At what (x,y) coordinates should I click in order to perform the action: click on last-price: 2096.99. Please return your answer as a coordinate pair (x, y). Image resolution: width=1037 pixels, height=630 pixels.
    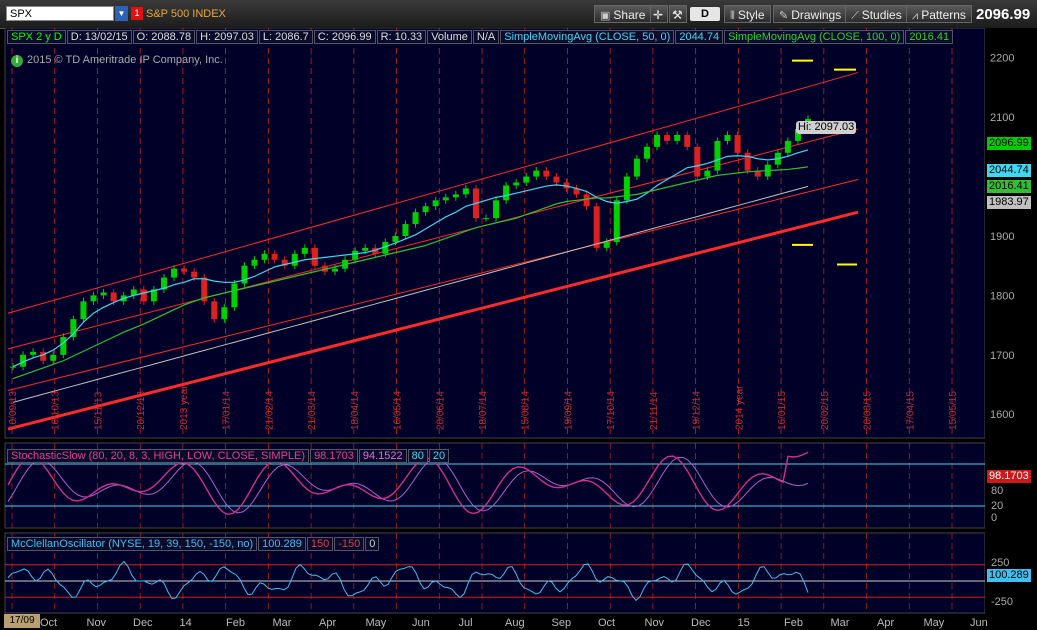
    Looking at the image, I should click on (1003, 14).